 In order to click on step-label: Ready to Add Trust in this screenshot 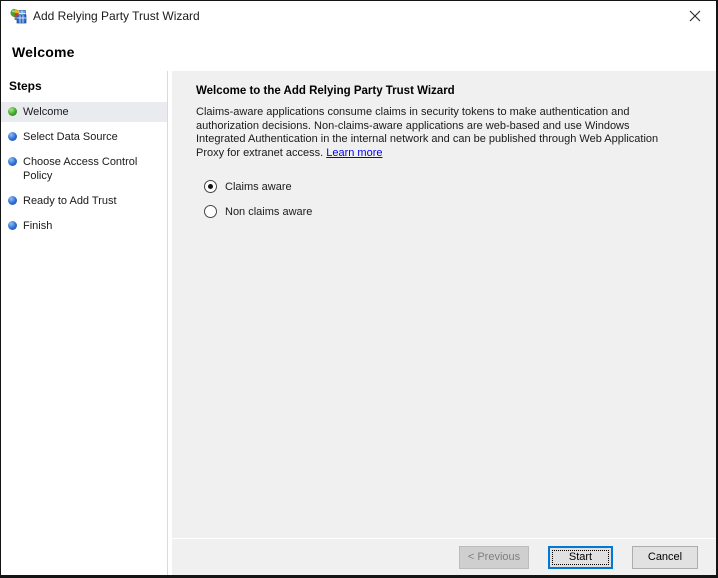, I will do `click(70, 201)`.